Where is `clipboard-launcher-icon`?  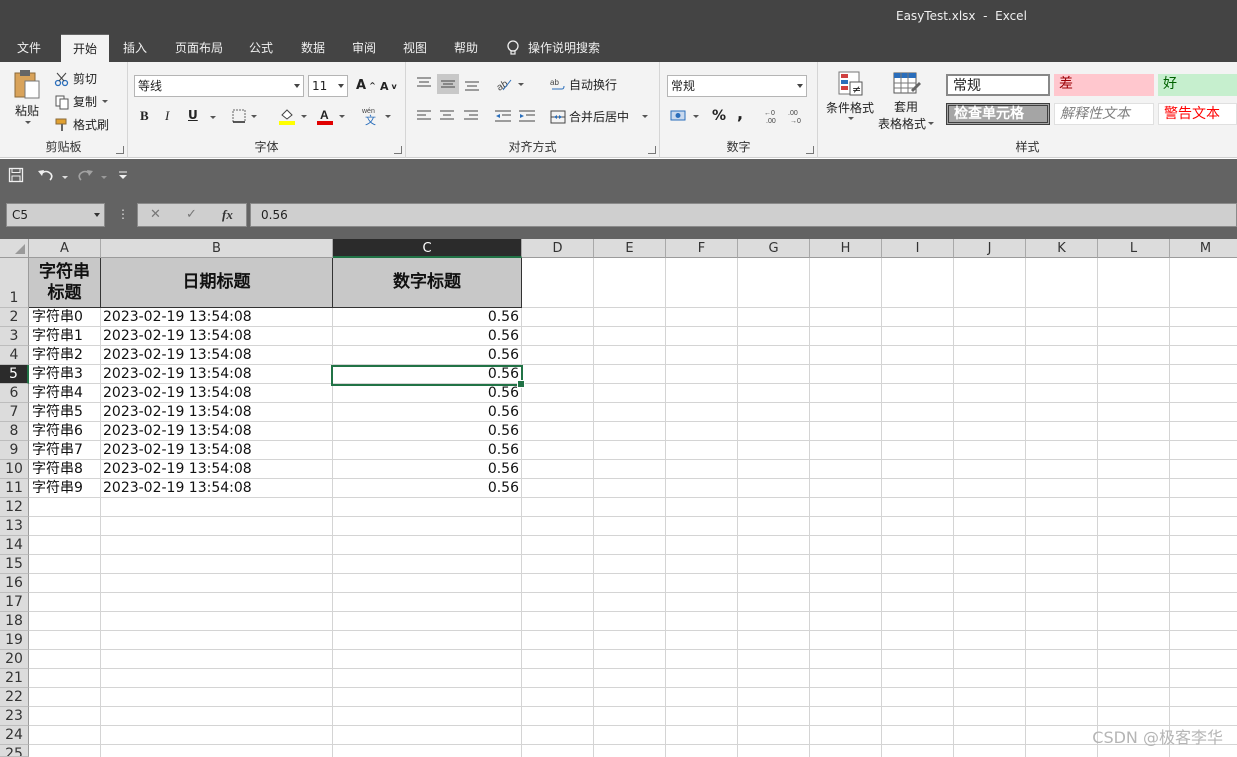
clipboard-launcher-icon is located at coordinates (120, 150).